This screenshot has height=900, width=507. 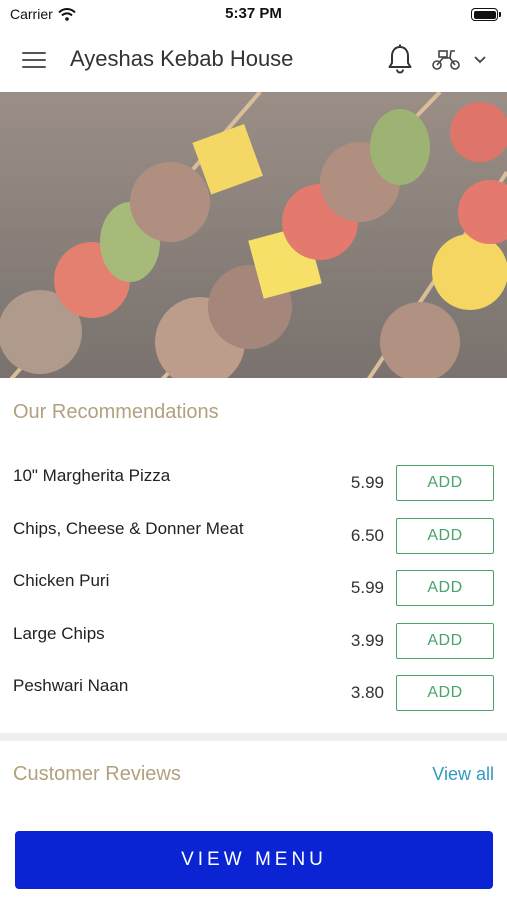 What do you see at coordinates (97, 774) in the screenshot?
I see `reviews-title: Customer Reviews` at bounding box center [97, 774].